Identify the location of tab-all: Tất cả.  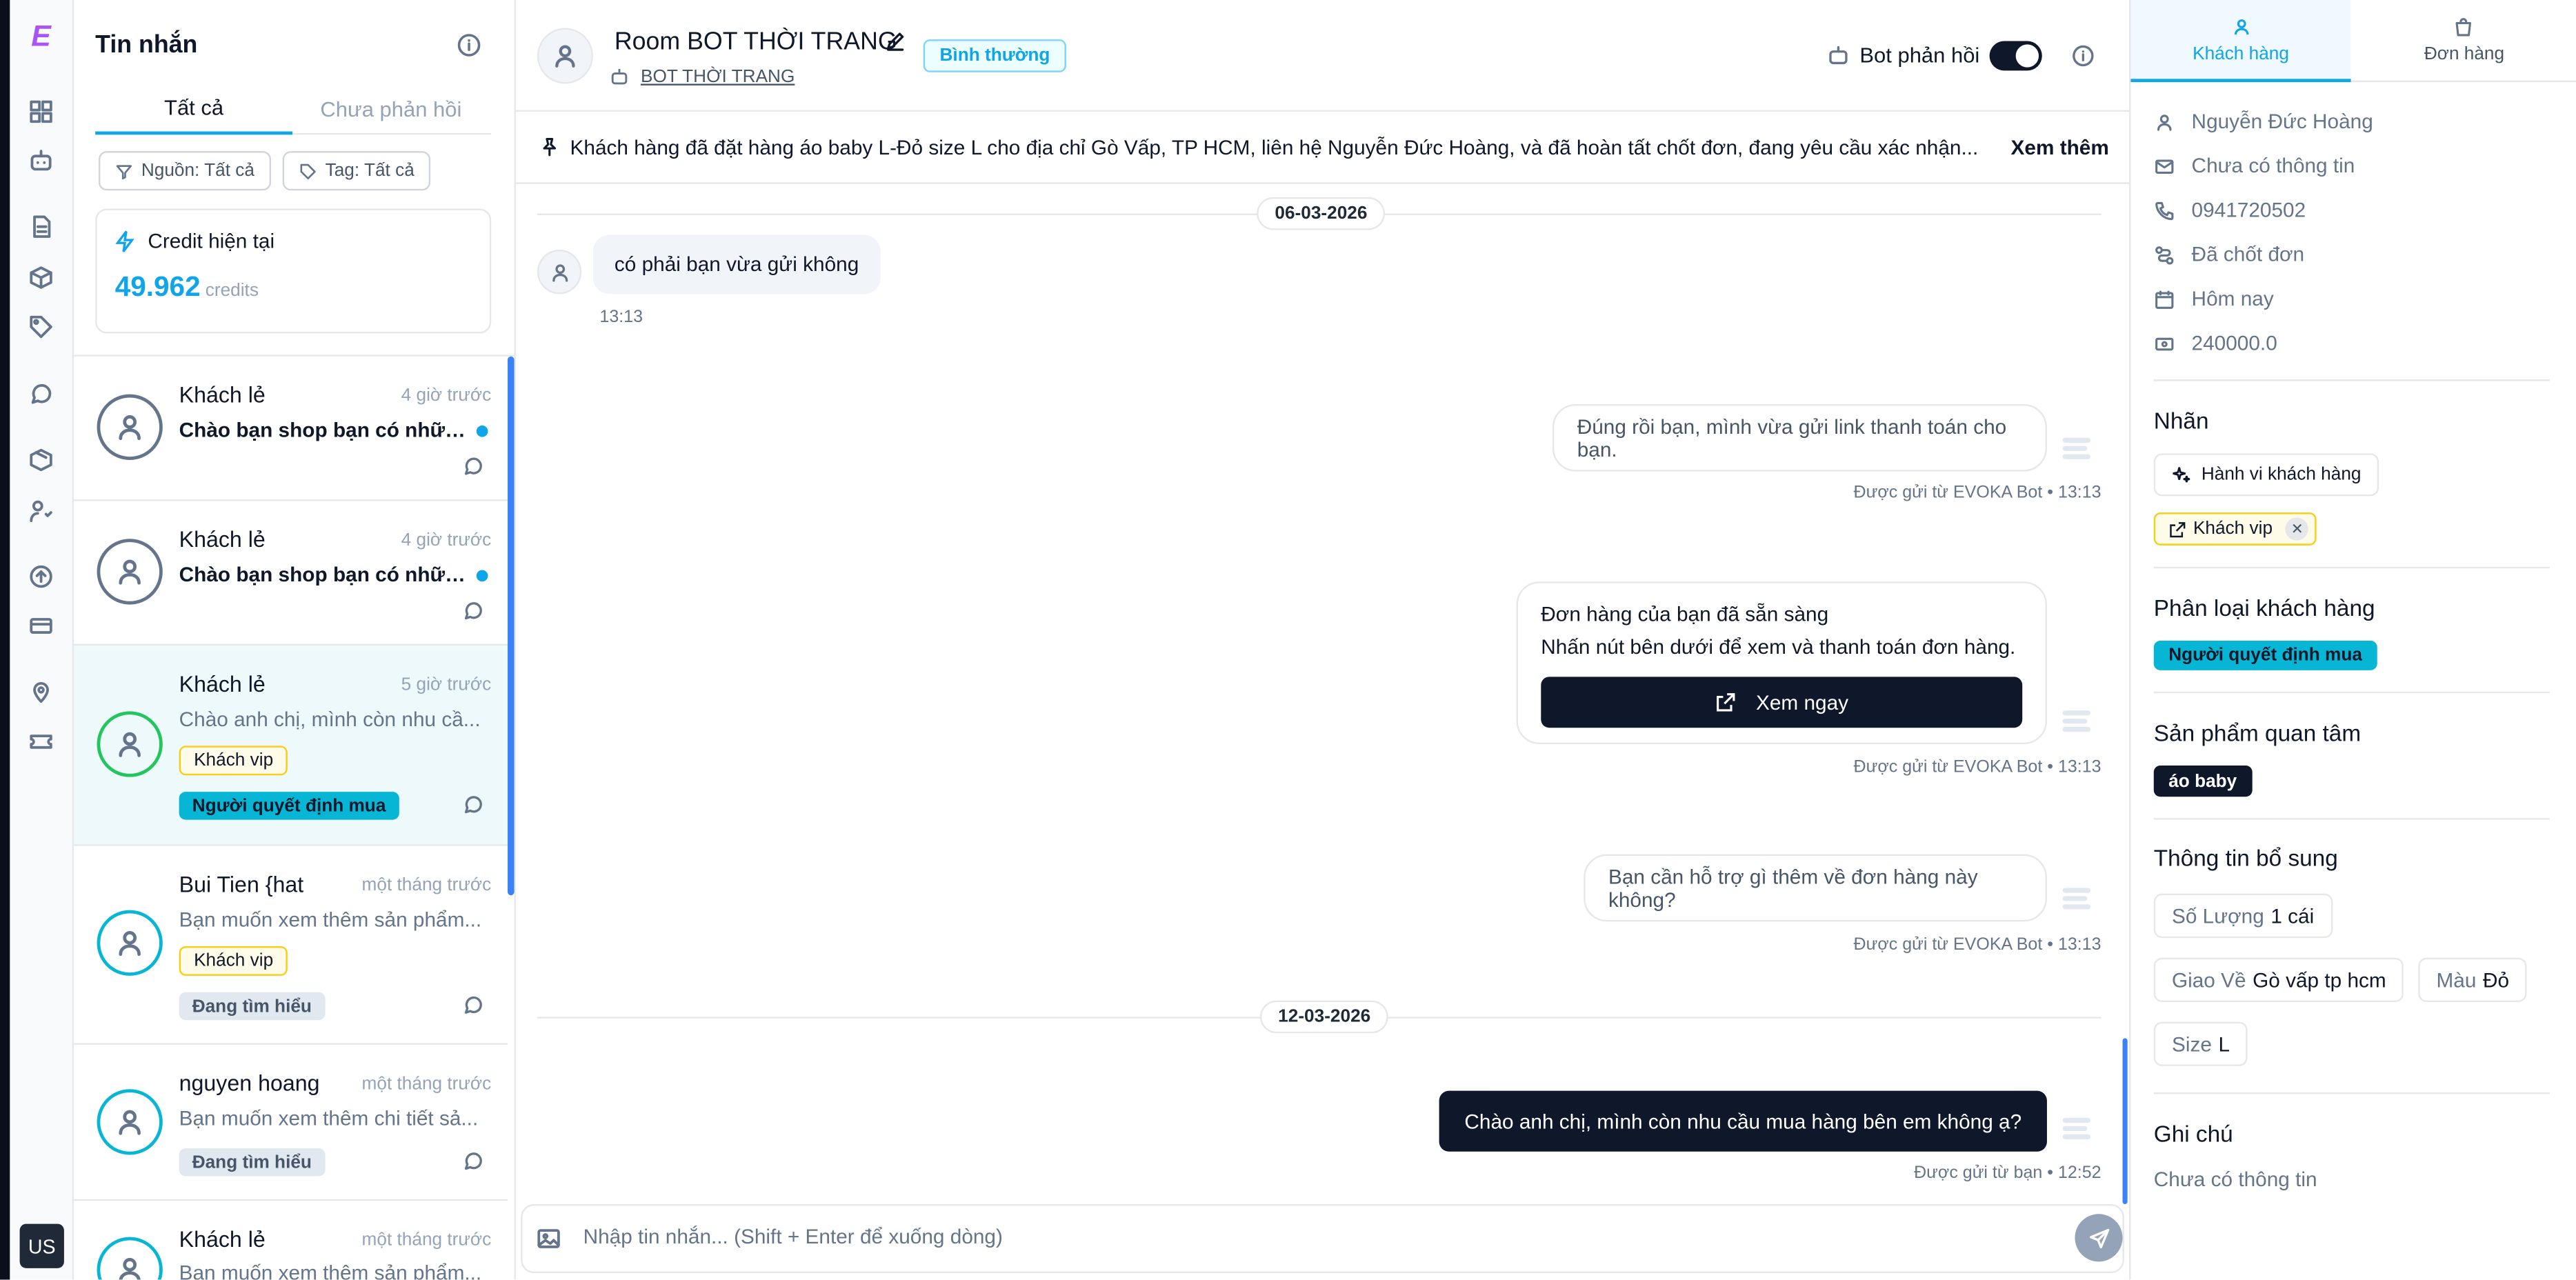
(193, 108).